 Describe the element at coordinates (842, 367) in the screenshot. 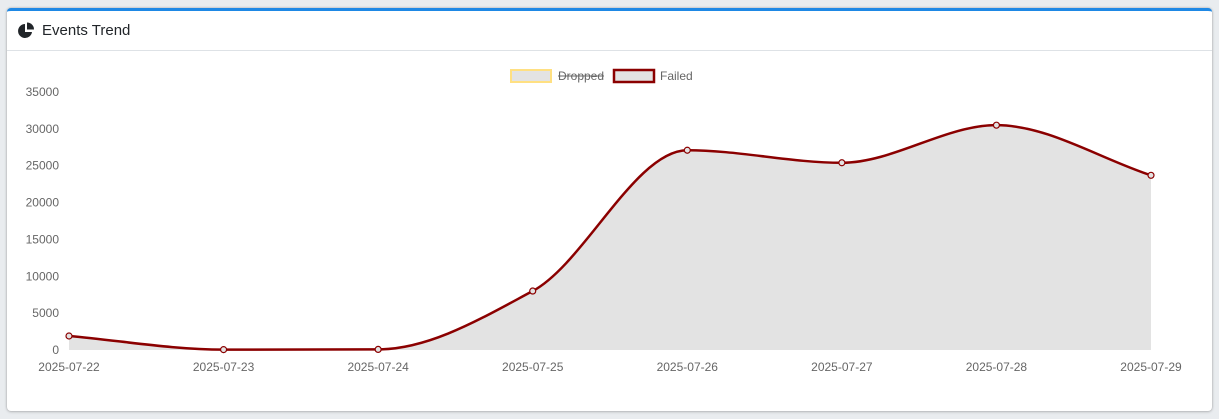

I see `x-tick-label: 2025-07-27` at that location.